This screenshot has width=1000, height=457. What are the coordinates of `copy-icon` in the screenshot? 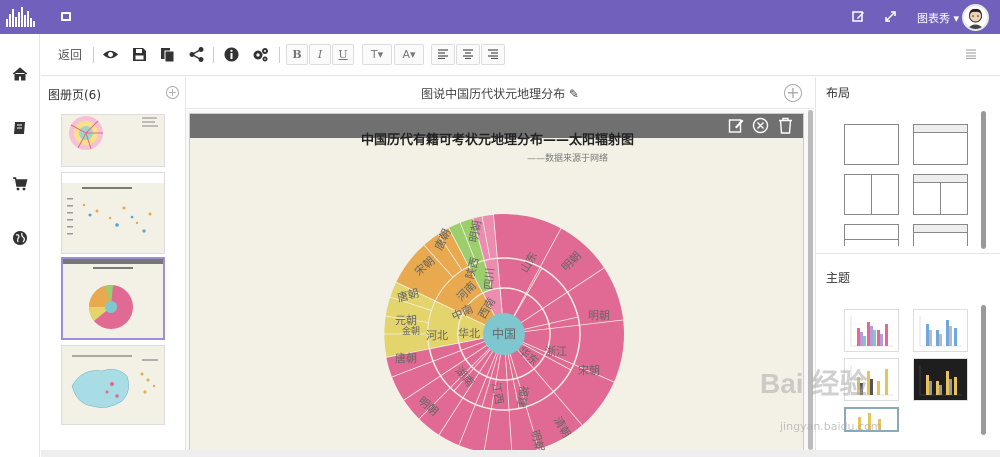 It's located at (167, 54).